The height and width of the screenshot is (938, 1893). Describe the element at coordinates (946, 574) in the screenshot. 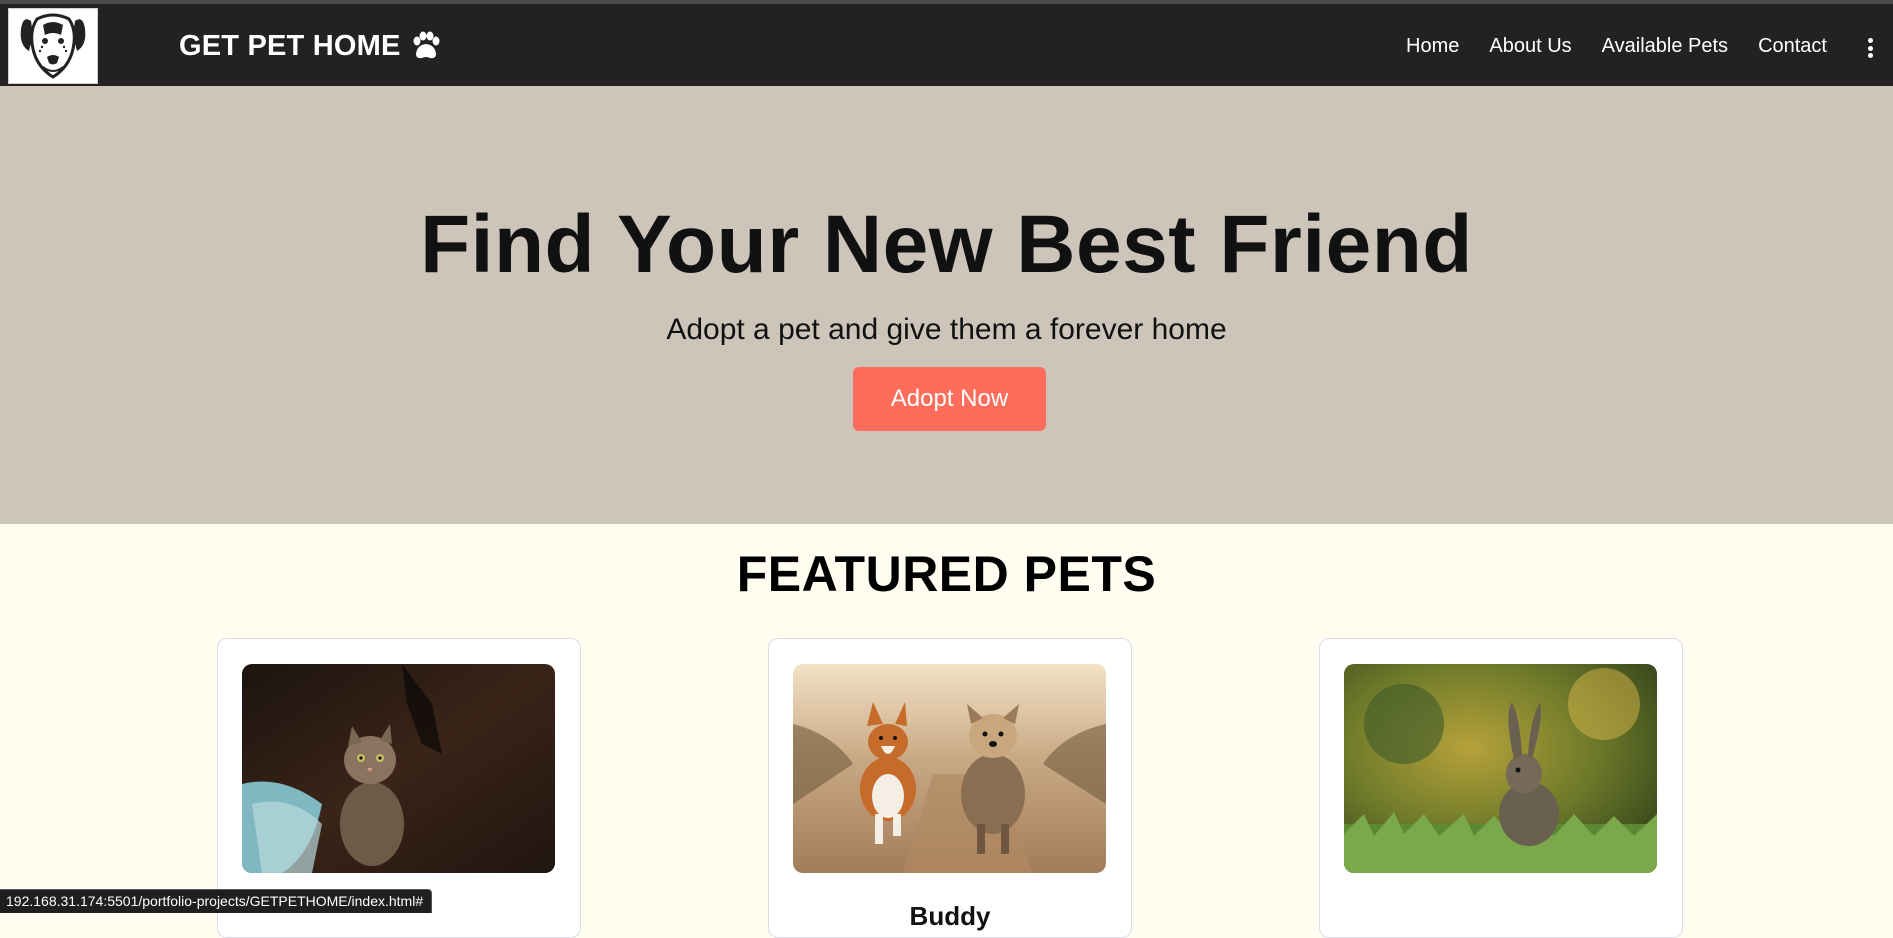

I see `featured-pets-heading: FEATURED PETS` at that location.